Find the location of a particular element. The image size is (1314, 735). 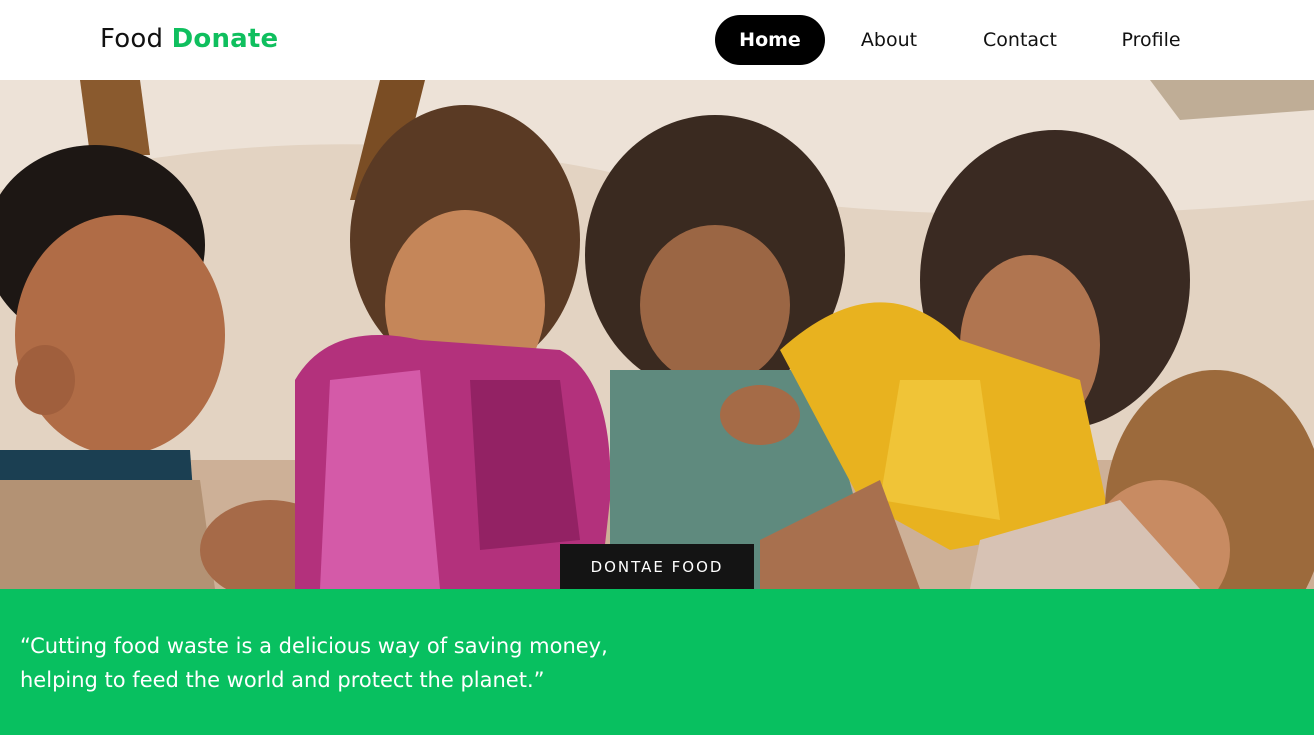

site-logo: Food Donate is located at coordinates (189, 39).